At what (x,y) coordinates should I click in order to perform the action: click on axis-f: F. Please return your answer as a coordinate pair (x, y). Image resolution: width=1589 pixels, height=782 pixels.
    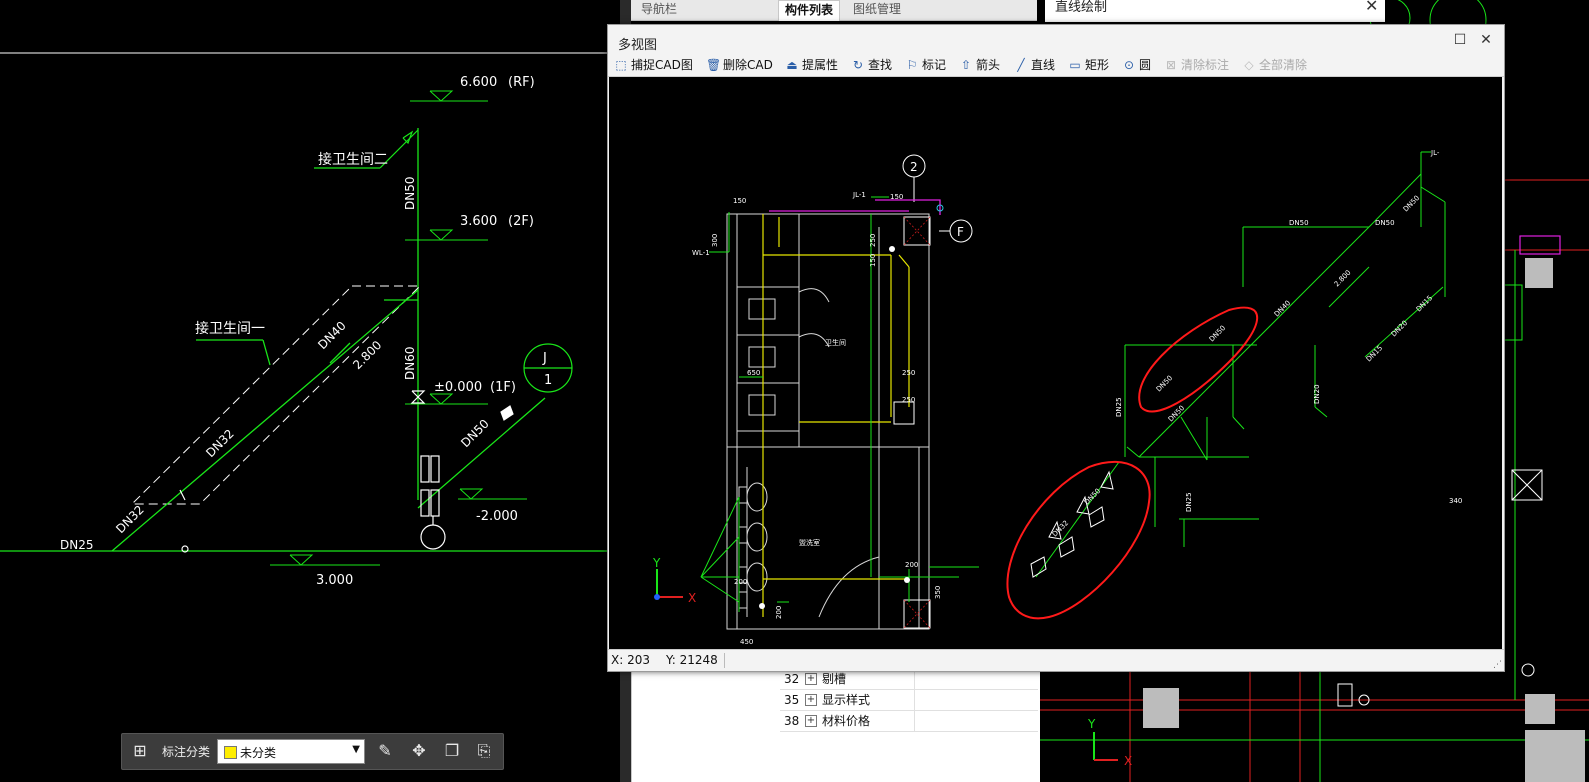
    Looking at the image, I should click on (960, 232).